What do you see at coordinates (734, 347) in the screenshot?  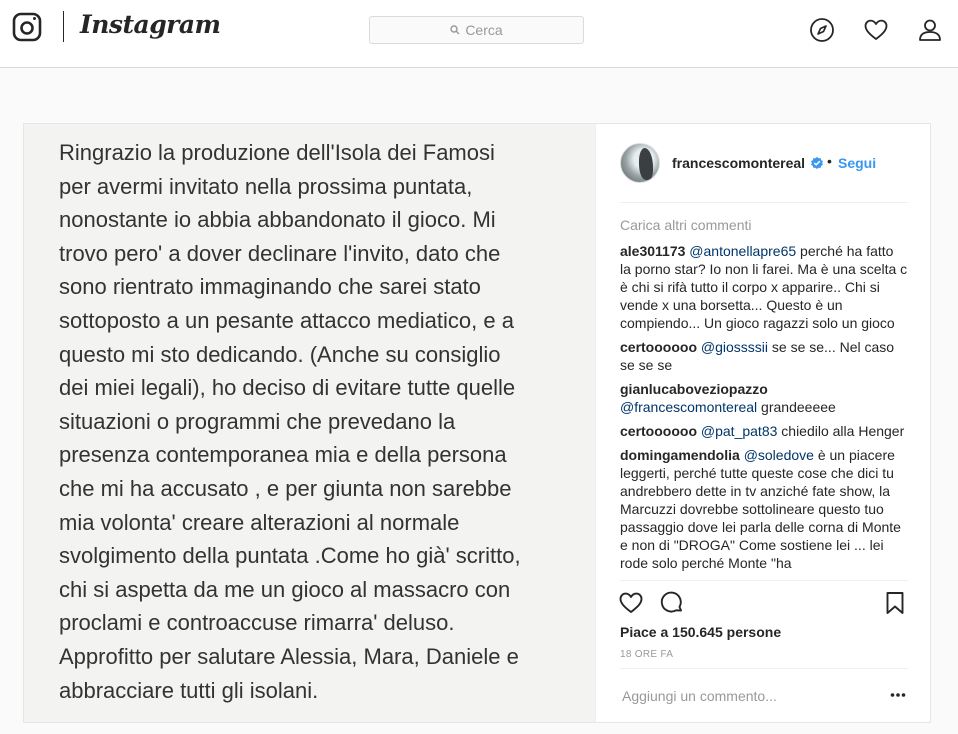 I see `comment-mention: @giossssii` at bounding box center [734, 347].